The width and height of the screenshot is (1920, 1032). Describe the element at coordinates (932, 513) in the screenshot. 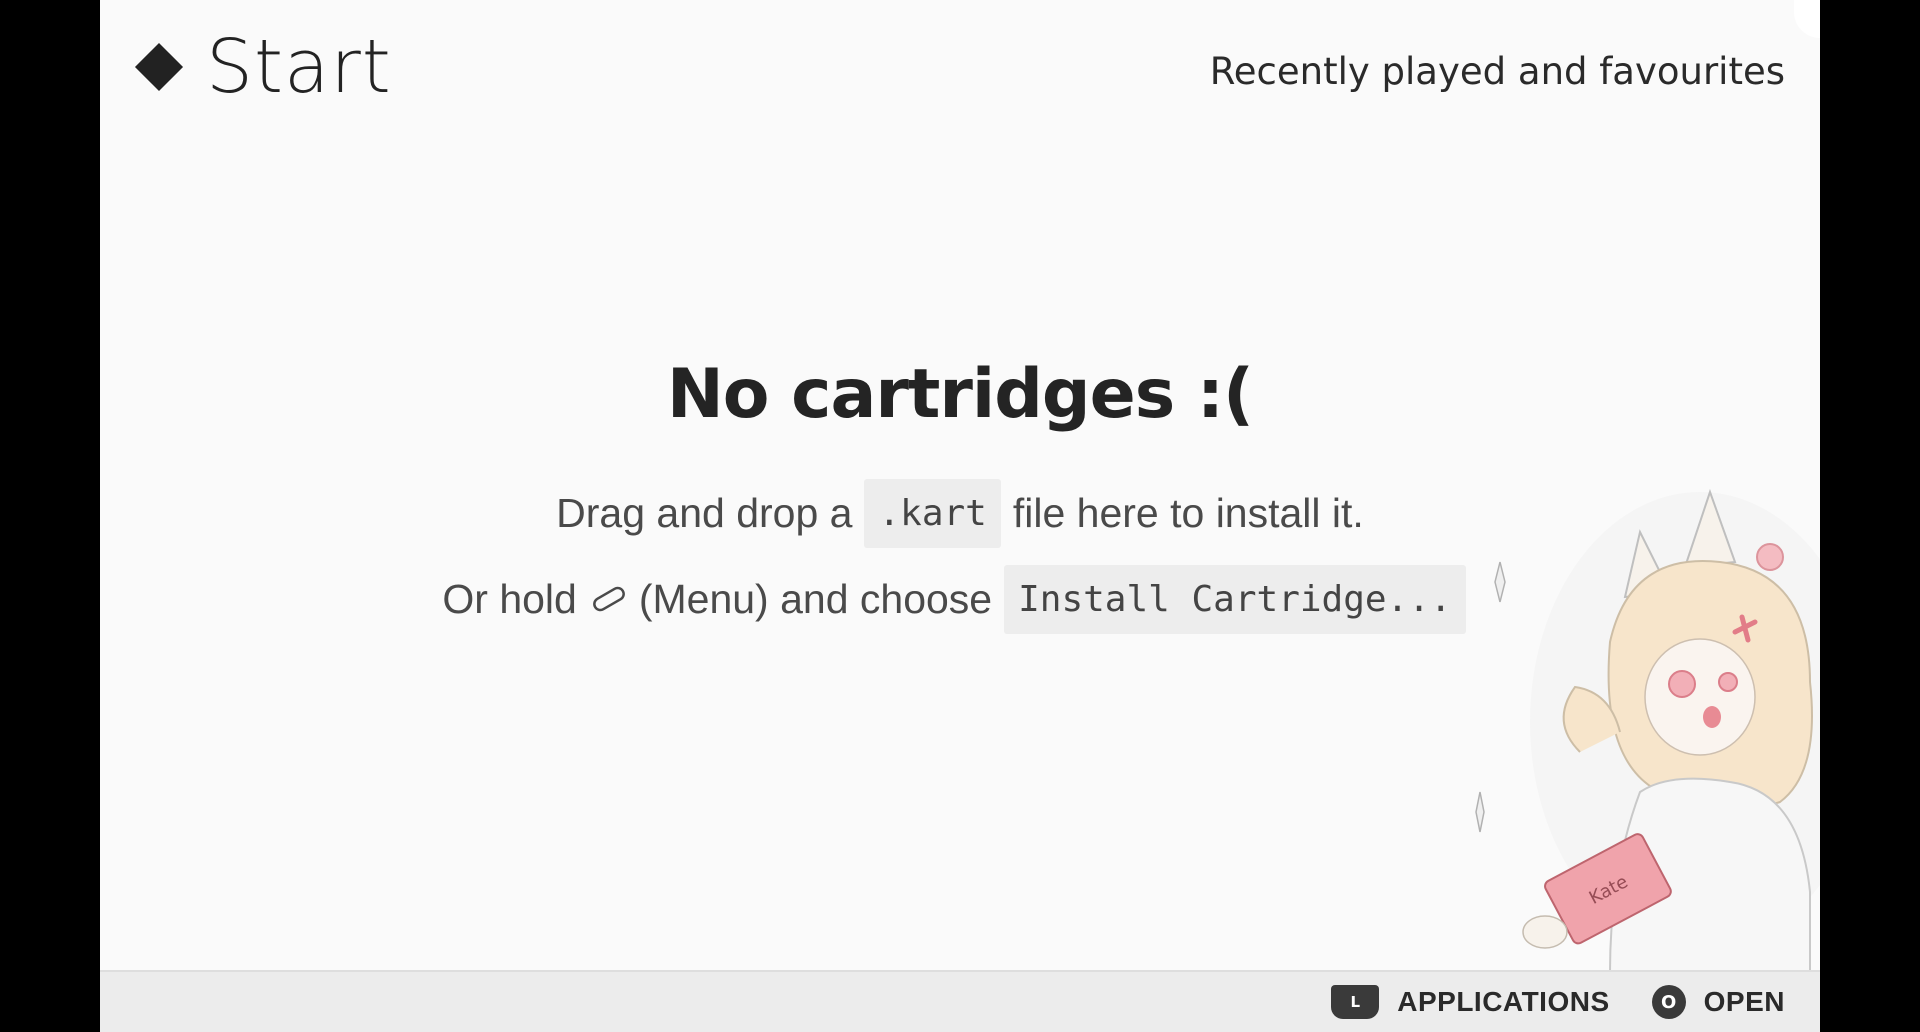

I see `kart-extension-code: .kart` at that location.